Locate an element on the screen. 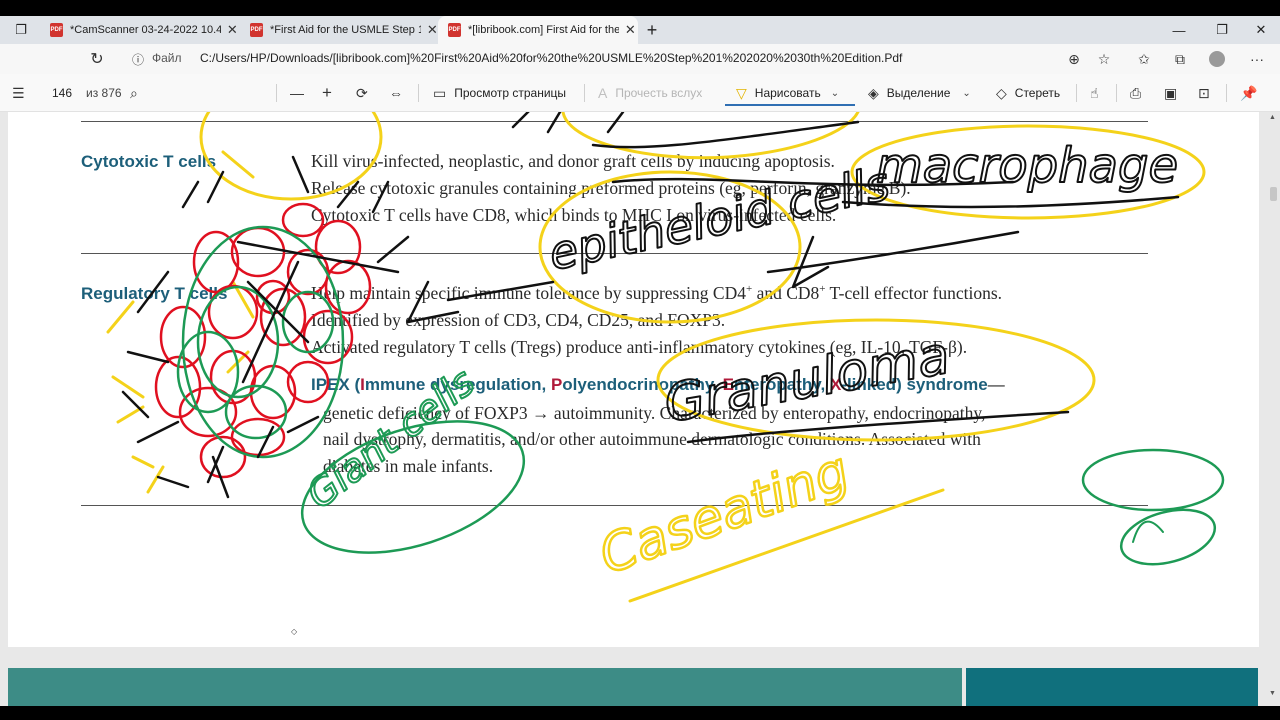 The height and width of the screenshot is (720, 1280). ink-small-diamond: ◇ is located at coordinates (294, 631).